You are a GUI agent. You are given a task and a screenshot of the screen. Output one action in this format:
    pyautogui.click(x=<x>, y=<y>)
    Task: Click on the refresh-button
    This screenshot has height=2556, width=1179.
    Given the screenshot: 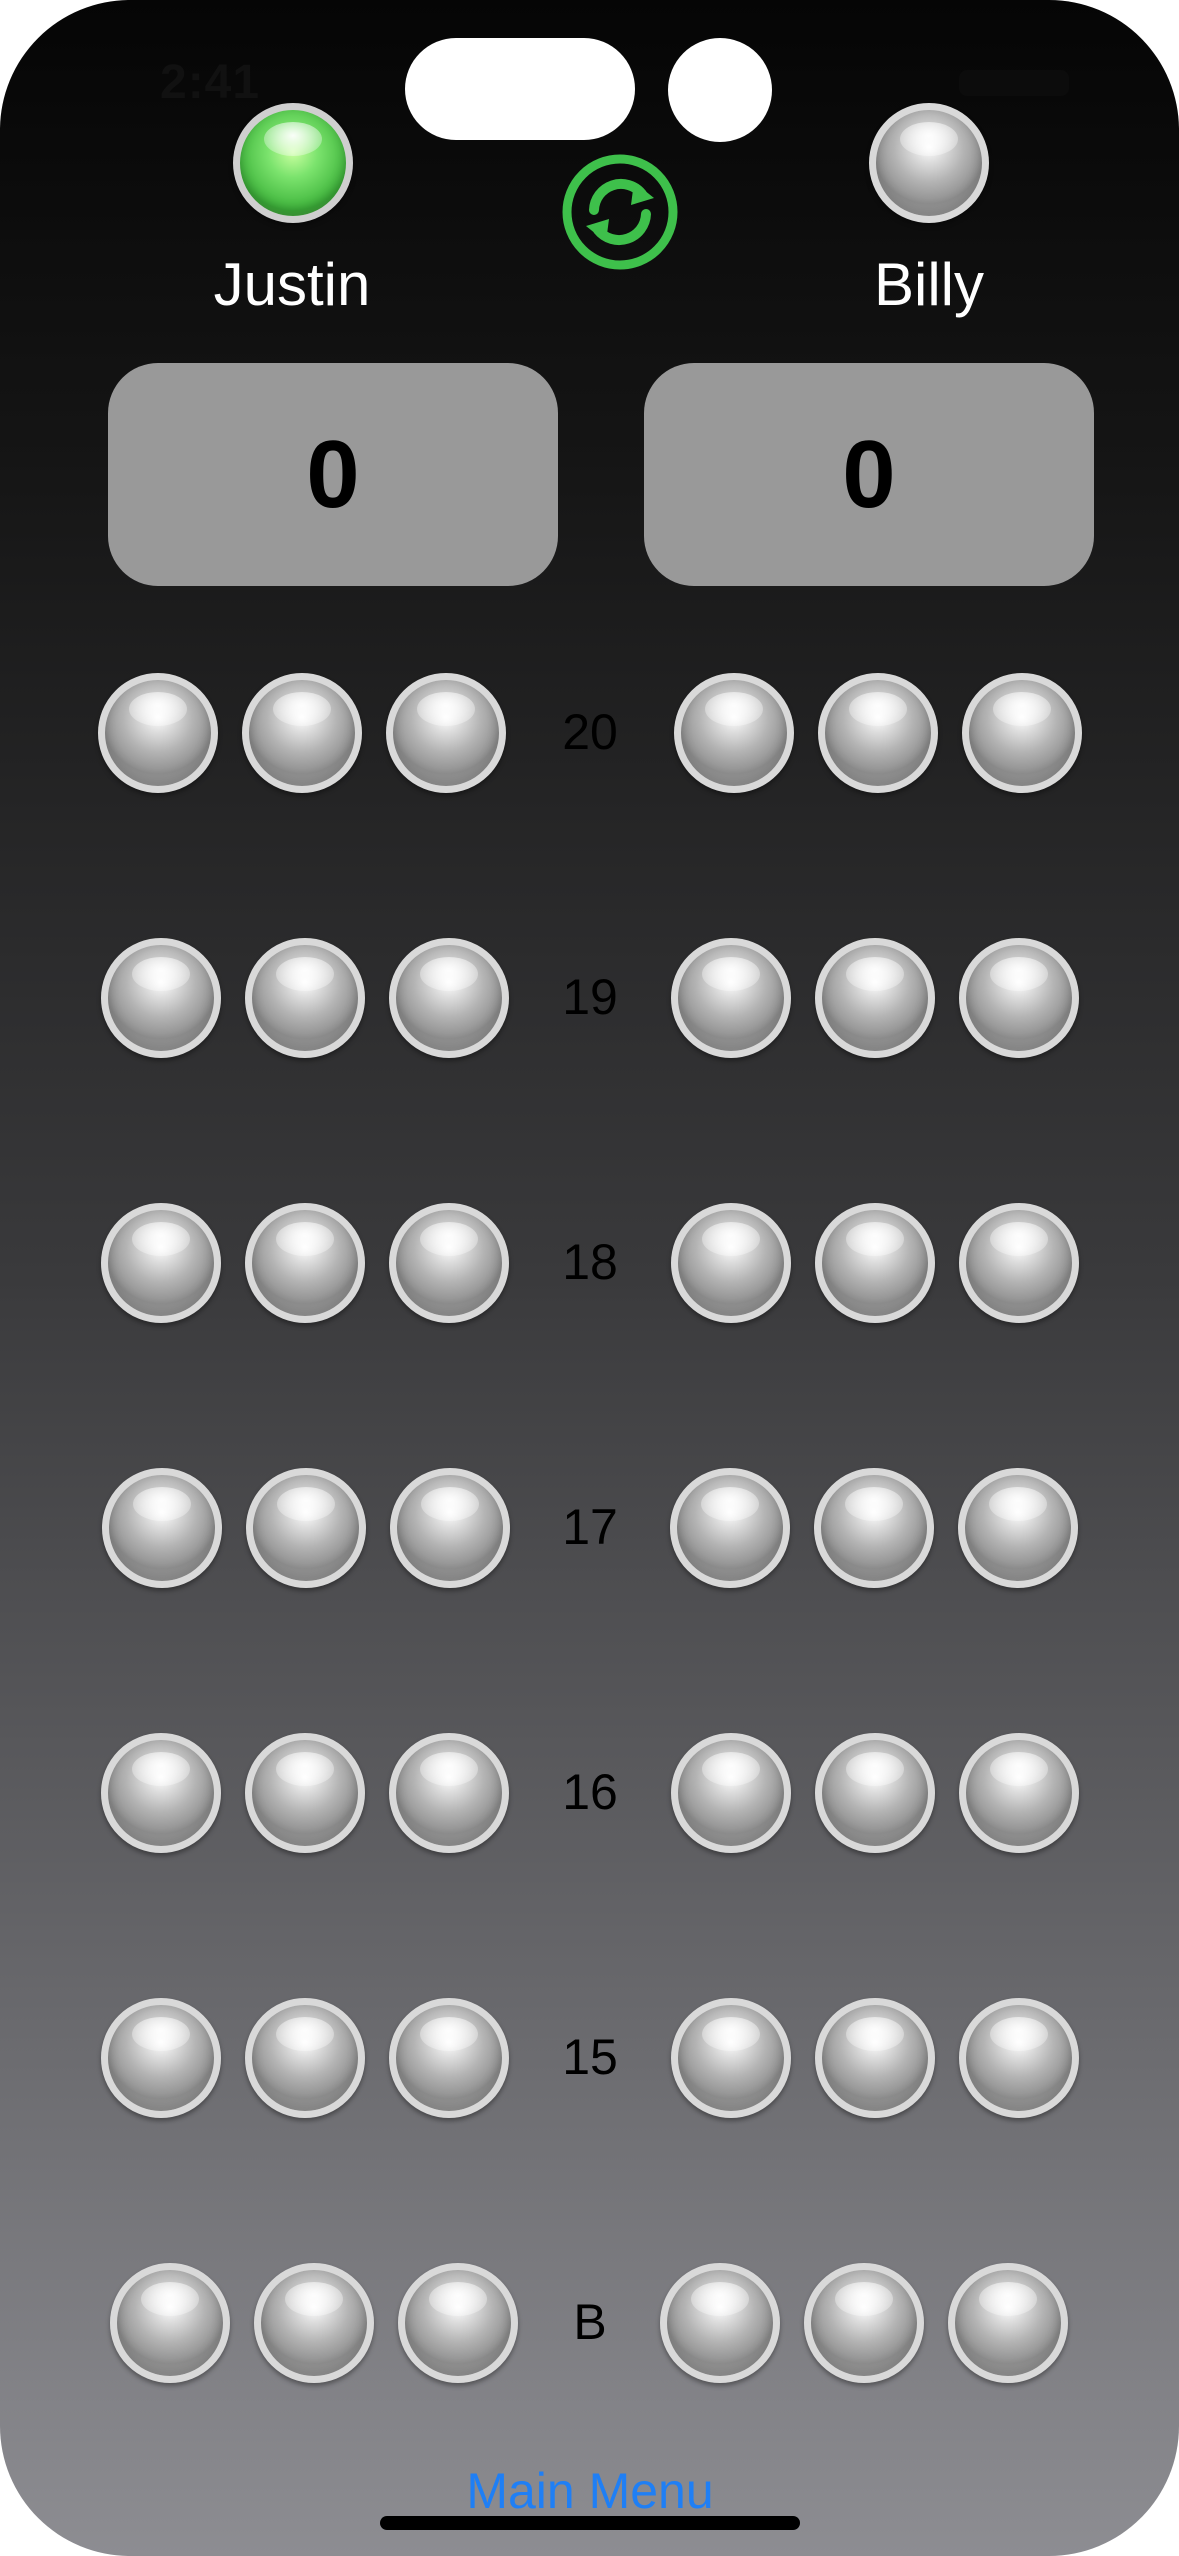 What is the action you would take?
    pyautogui.click(x=620, y=212)
    